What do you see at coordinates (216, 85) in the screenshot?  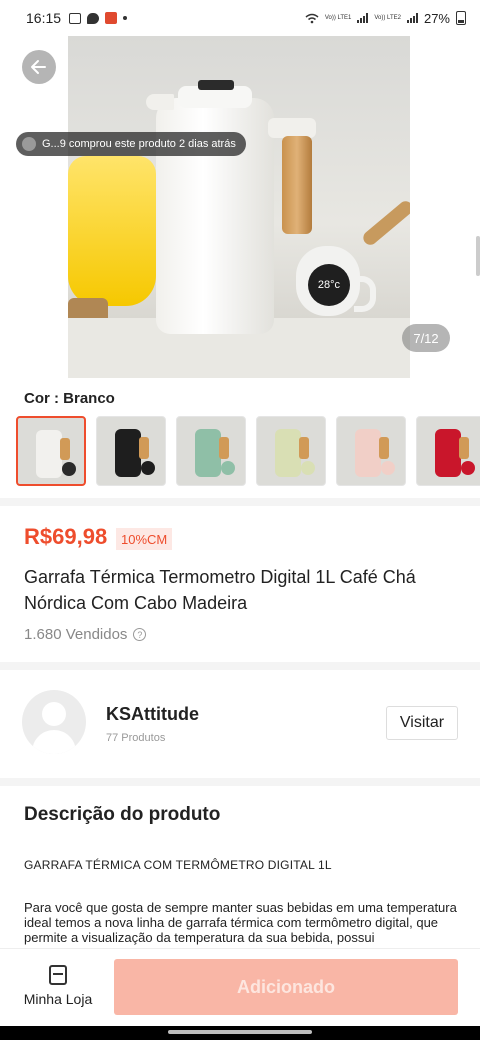 I see `thermos-display` at bounding box center [216, 85].